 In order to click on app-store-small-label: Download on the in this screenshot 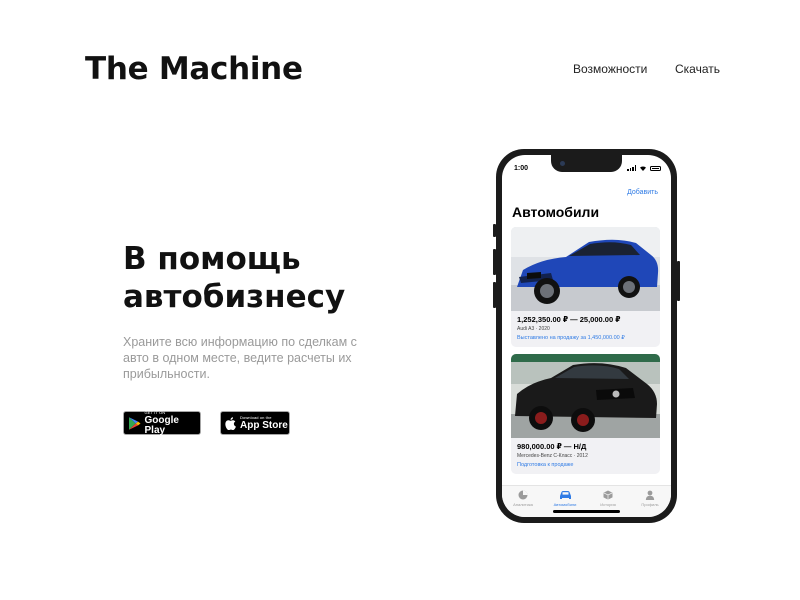, I will do `click(256, 417)`.